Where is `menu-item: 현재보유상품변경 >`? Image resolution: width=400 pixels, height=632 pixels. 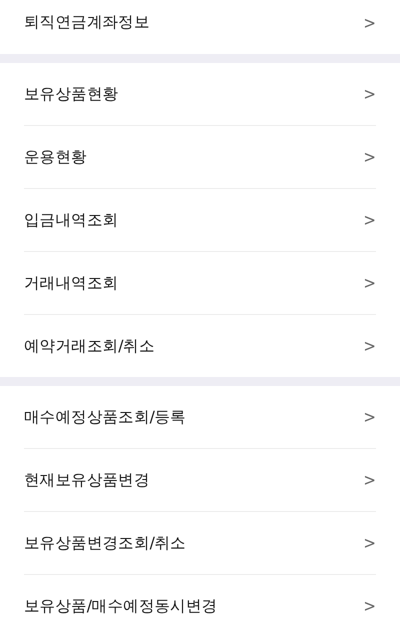
menu-item: 현재보유상품변경 > is located at coordinates (200, 479).